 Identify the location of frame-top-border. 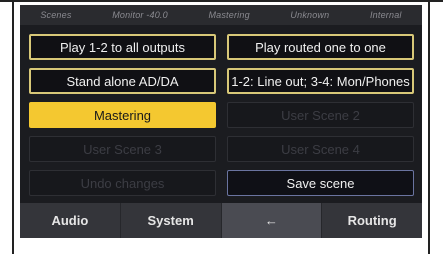
(221, 1).